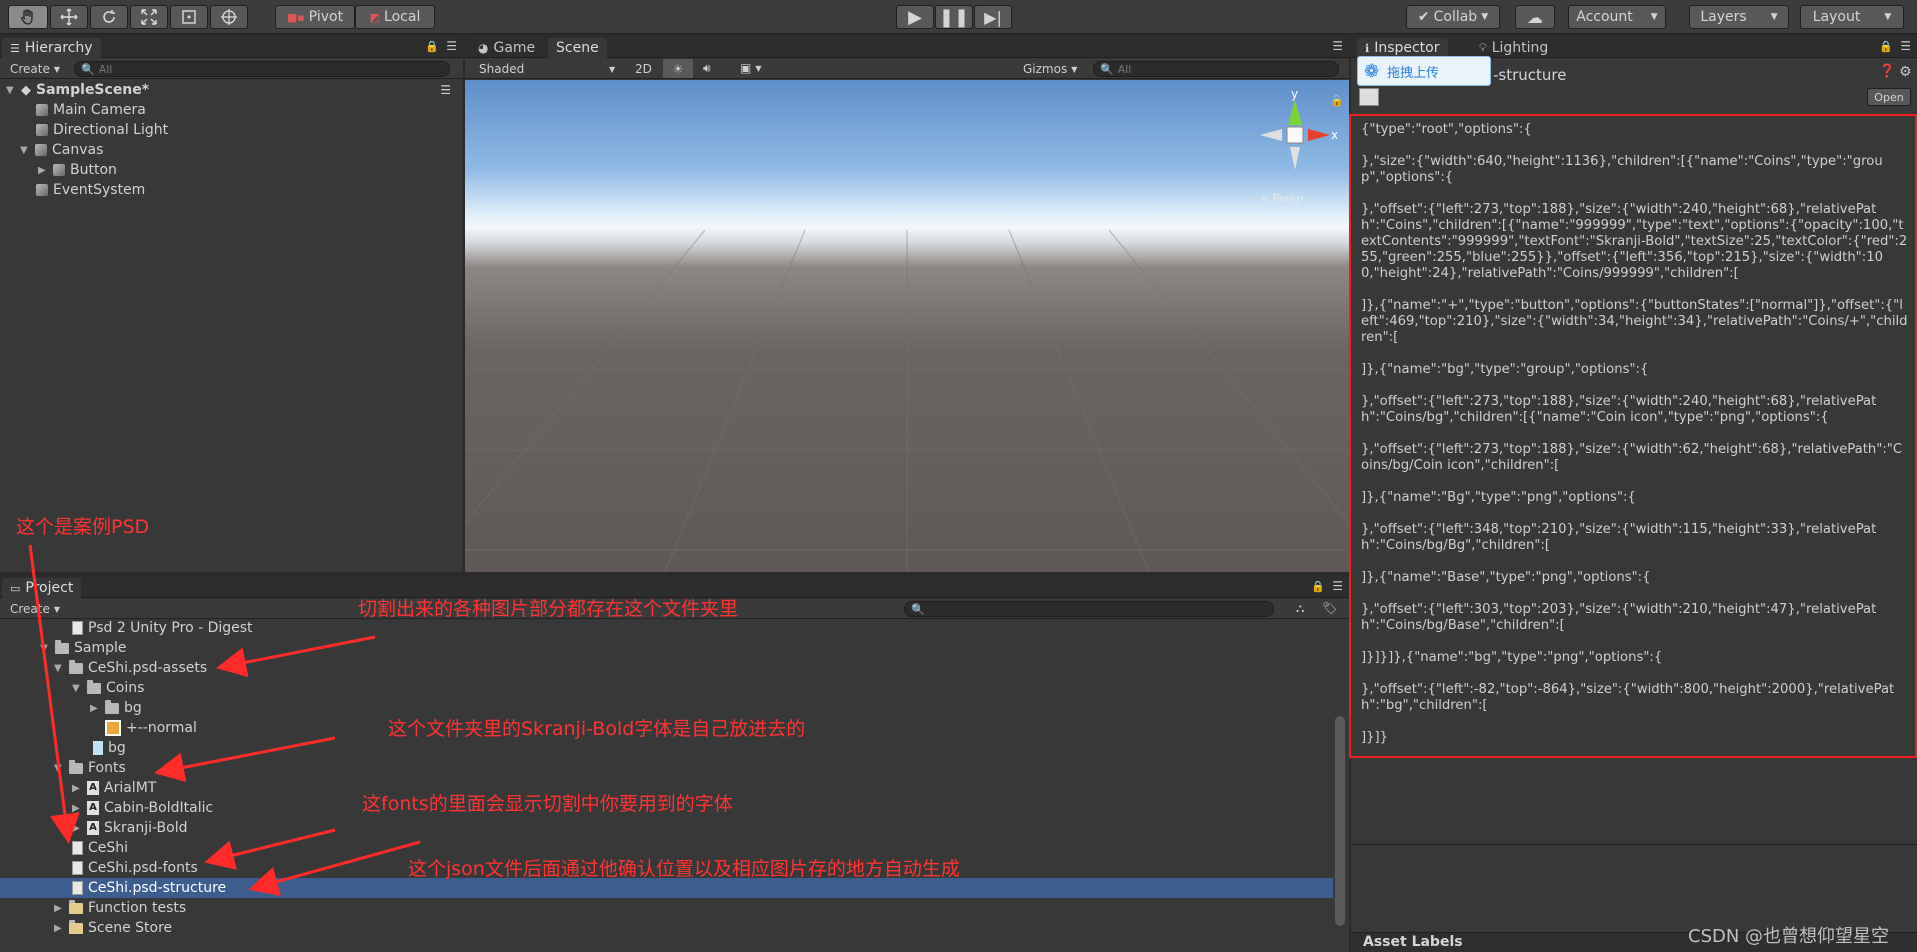 This screenshot has height=952, width=1917. What do you see at coordinates (42, 588) in the screenshot?
I see `tab-project: ▭ Project` at bounding box center [42, 588].